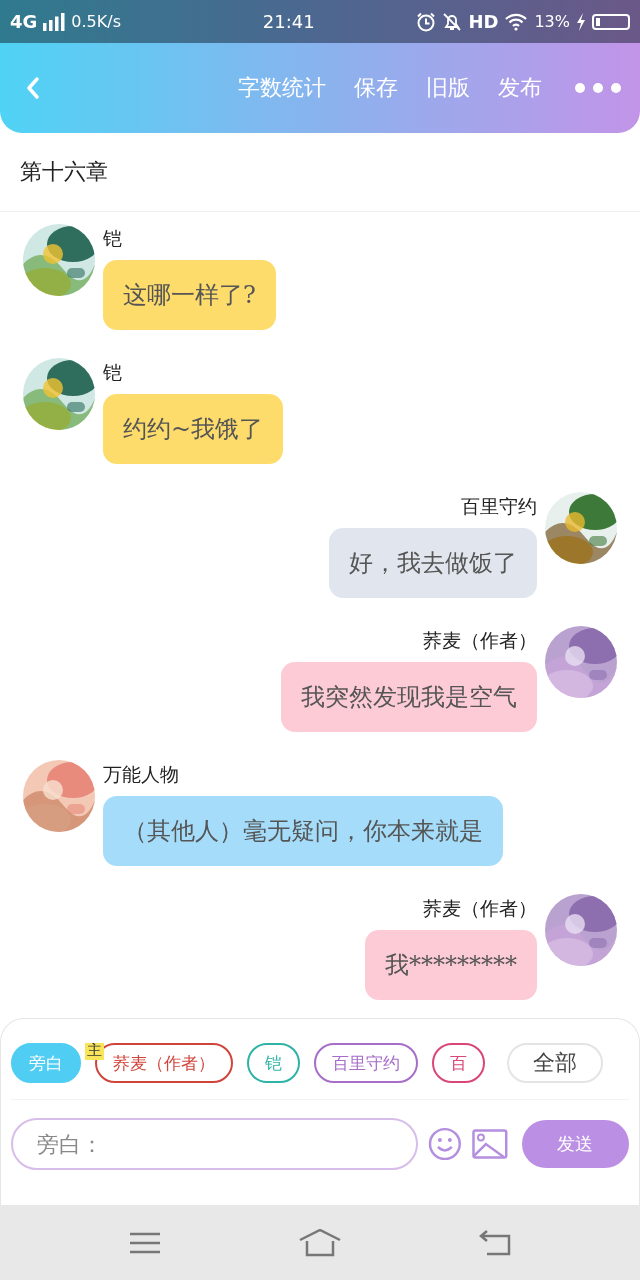  What do you see at coordinates (452, 21) in the screenshot?
I see `bell-off-icon` at bounding box center [452, 21].